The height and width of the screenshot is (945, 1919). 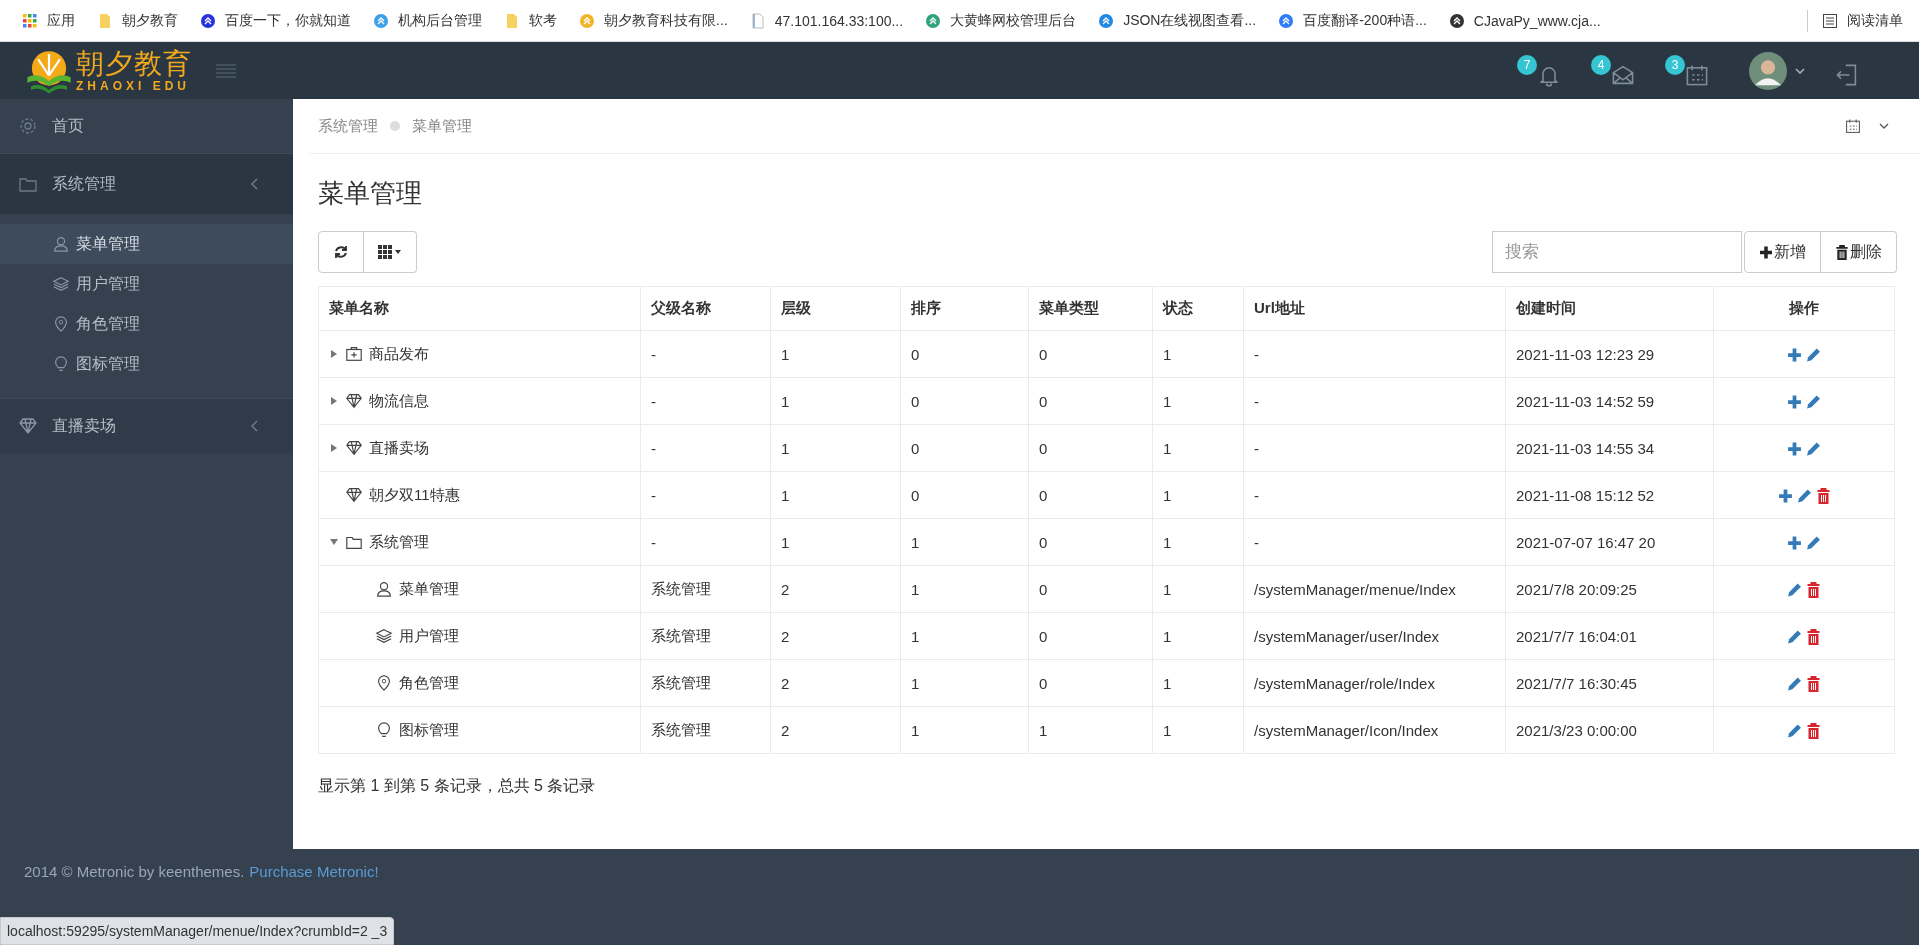 What do you see at coordinates (530, 20) in the screenshot?
I see `bookmark-link: 软考` at bounding box center [530, 20].